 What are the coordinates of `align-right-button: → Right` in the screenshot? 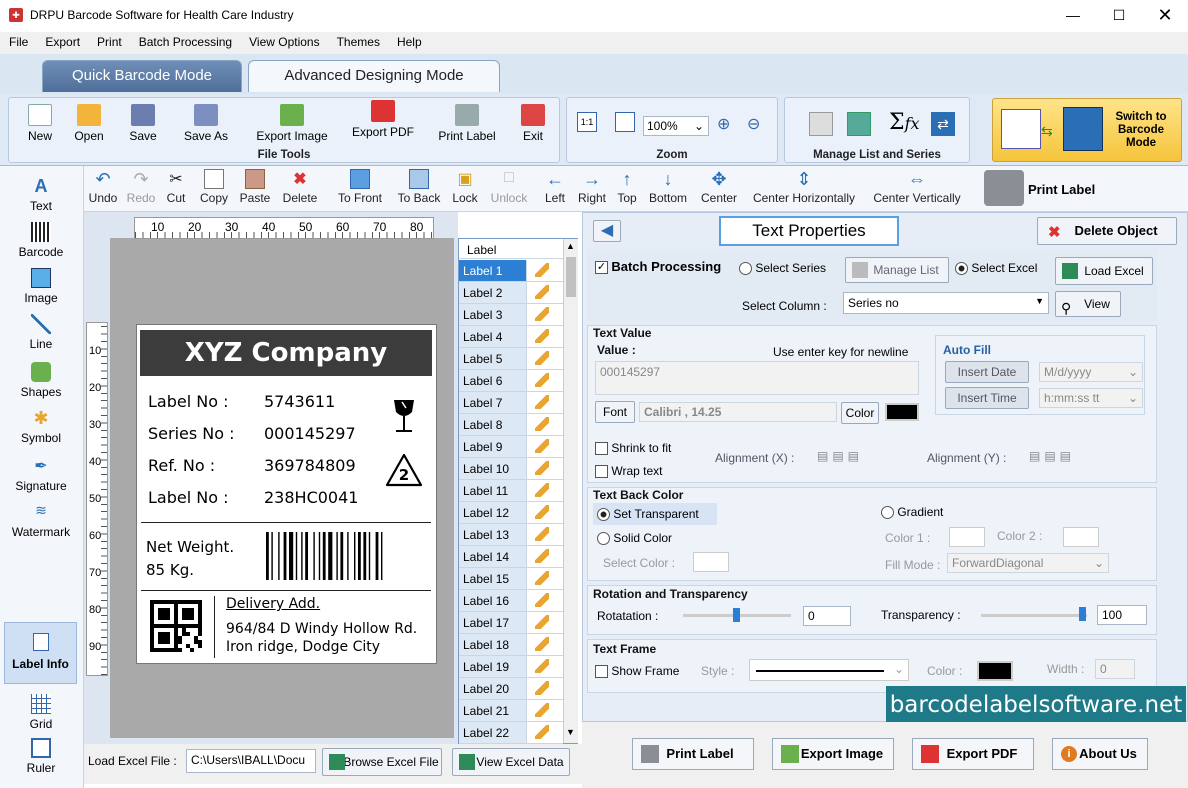 It's located at (592, 187).